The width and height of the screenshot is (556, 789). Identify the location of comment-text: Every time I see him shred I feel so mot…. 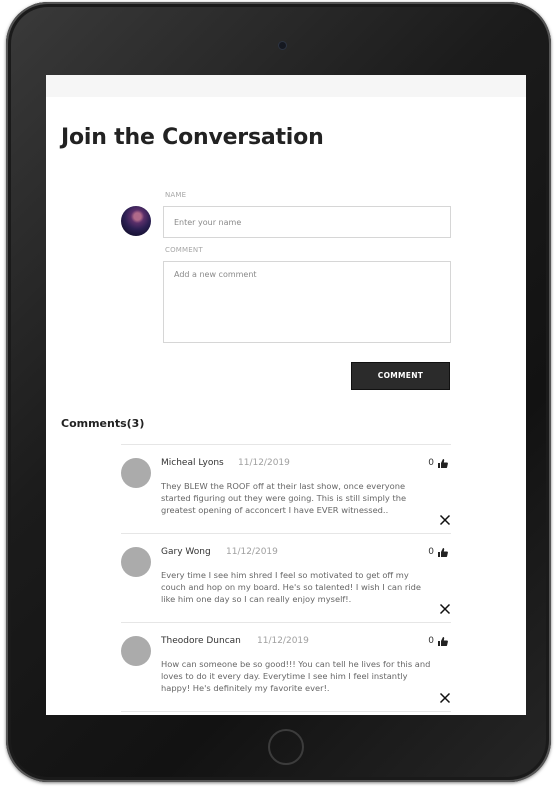
(291, 587).